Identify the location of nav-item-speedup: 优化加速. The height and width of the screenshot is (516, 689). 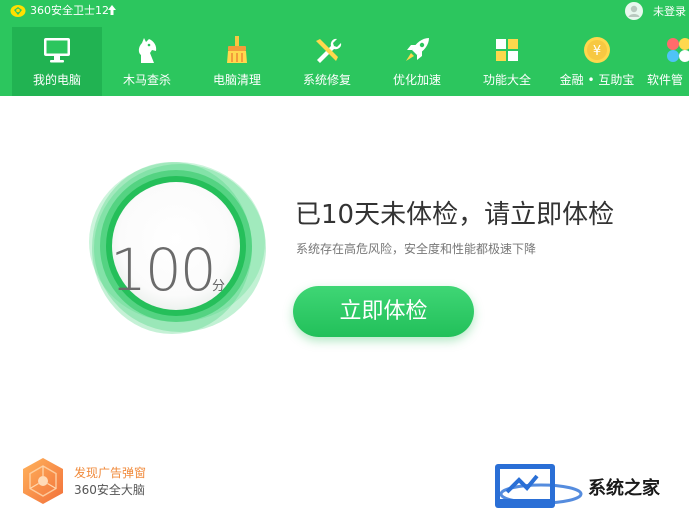
(417, 61).